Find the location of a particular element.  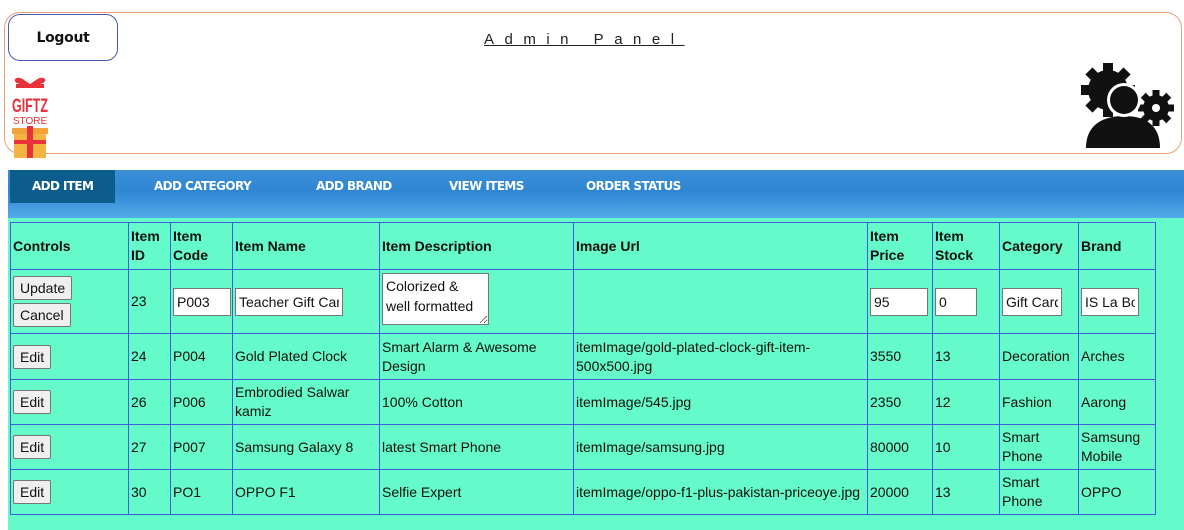

cell-item-id: 26 is located at coordinates (149, 402).